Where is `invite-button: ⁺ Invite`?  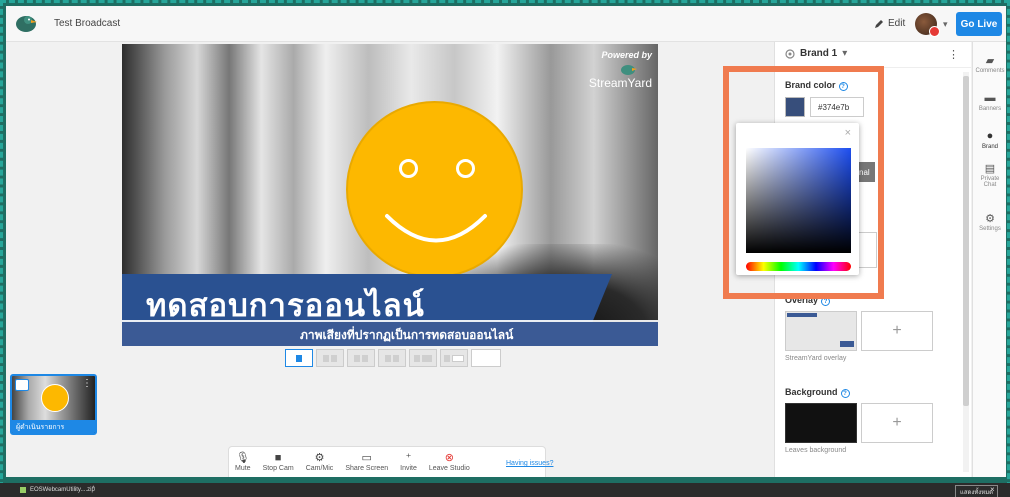 invite-button: ⁺ Invite is located at coordinates (408, 462).